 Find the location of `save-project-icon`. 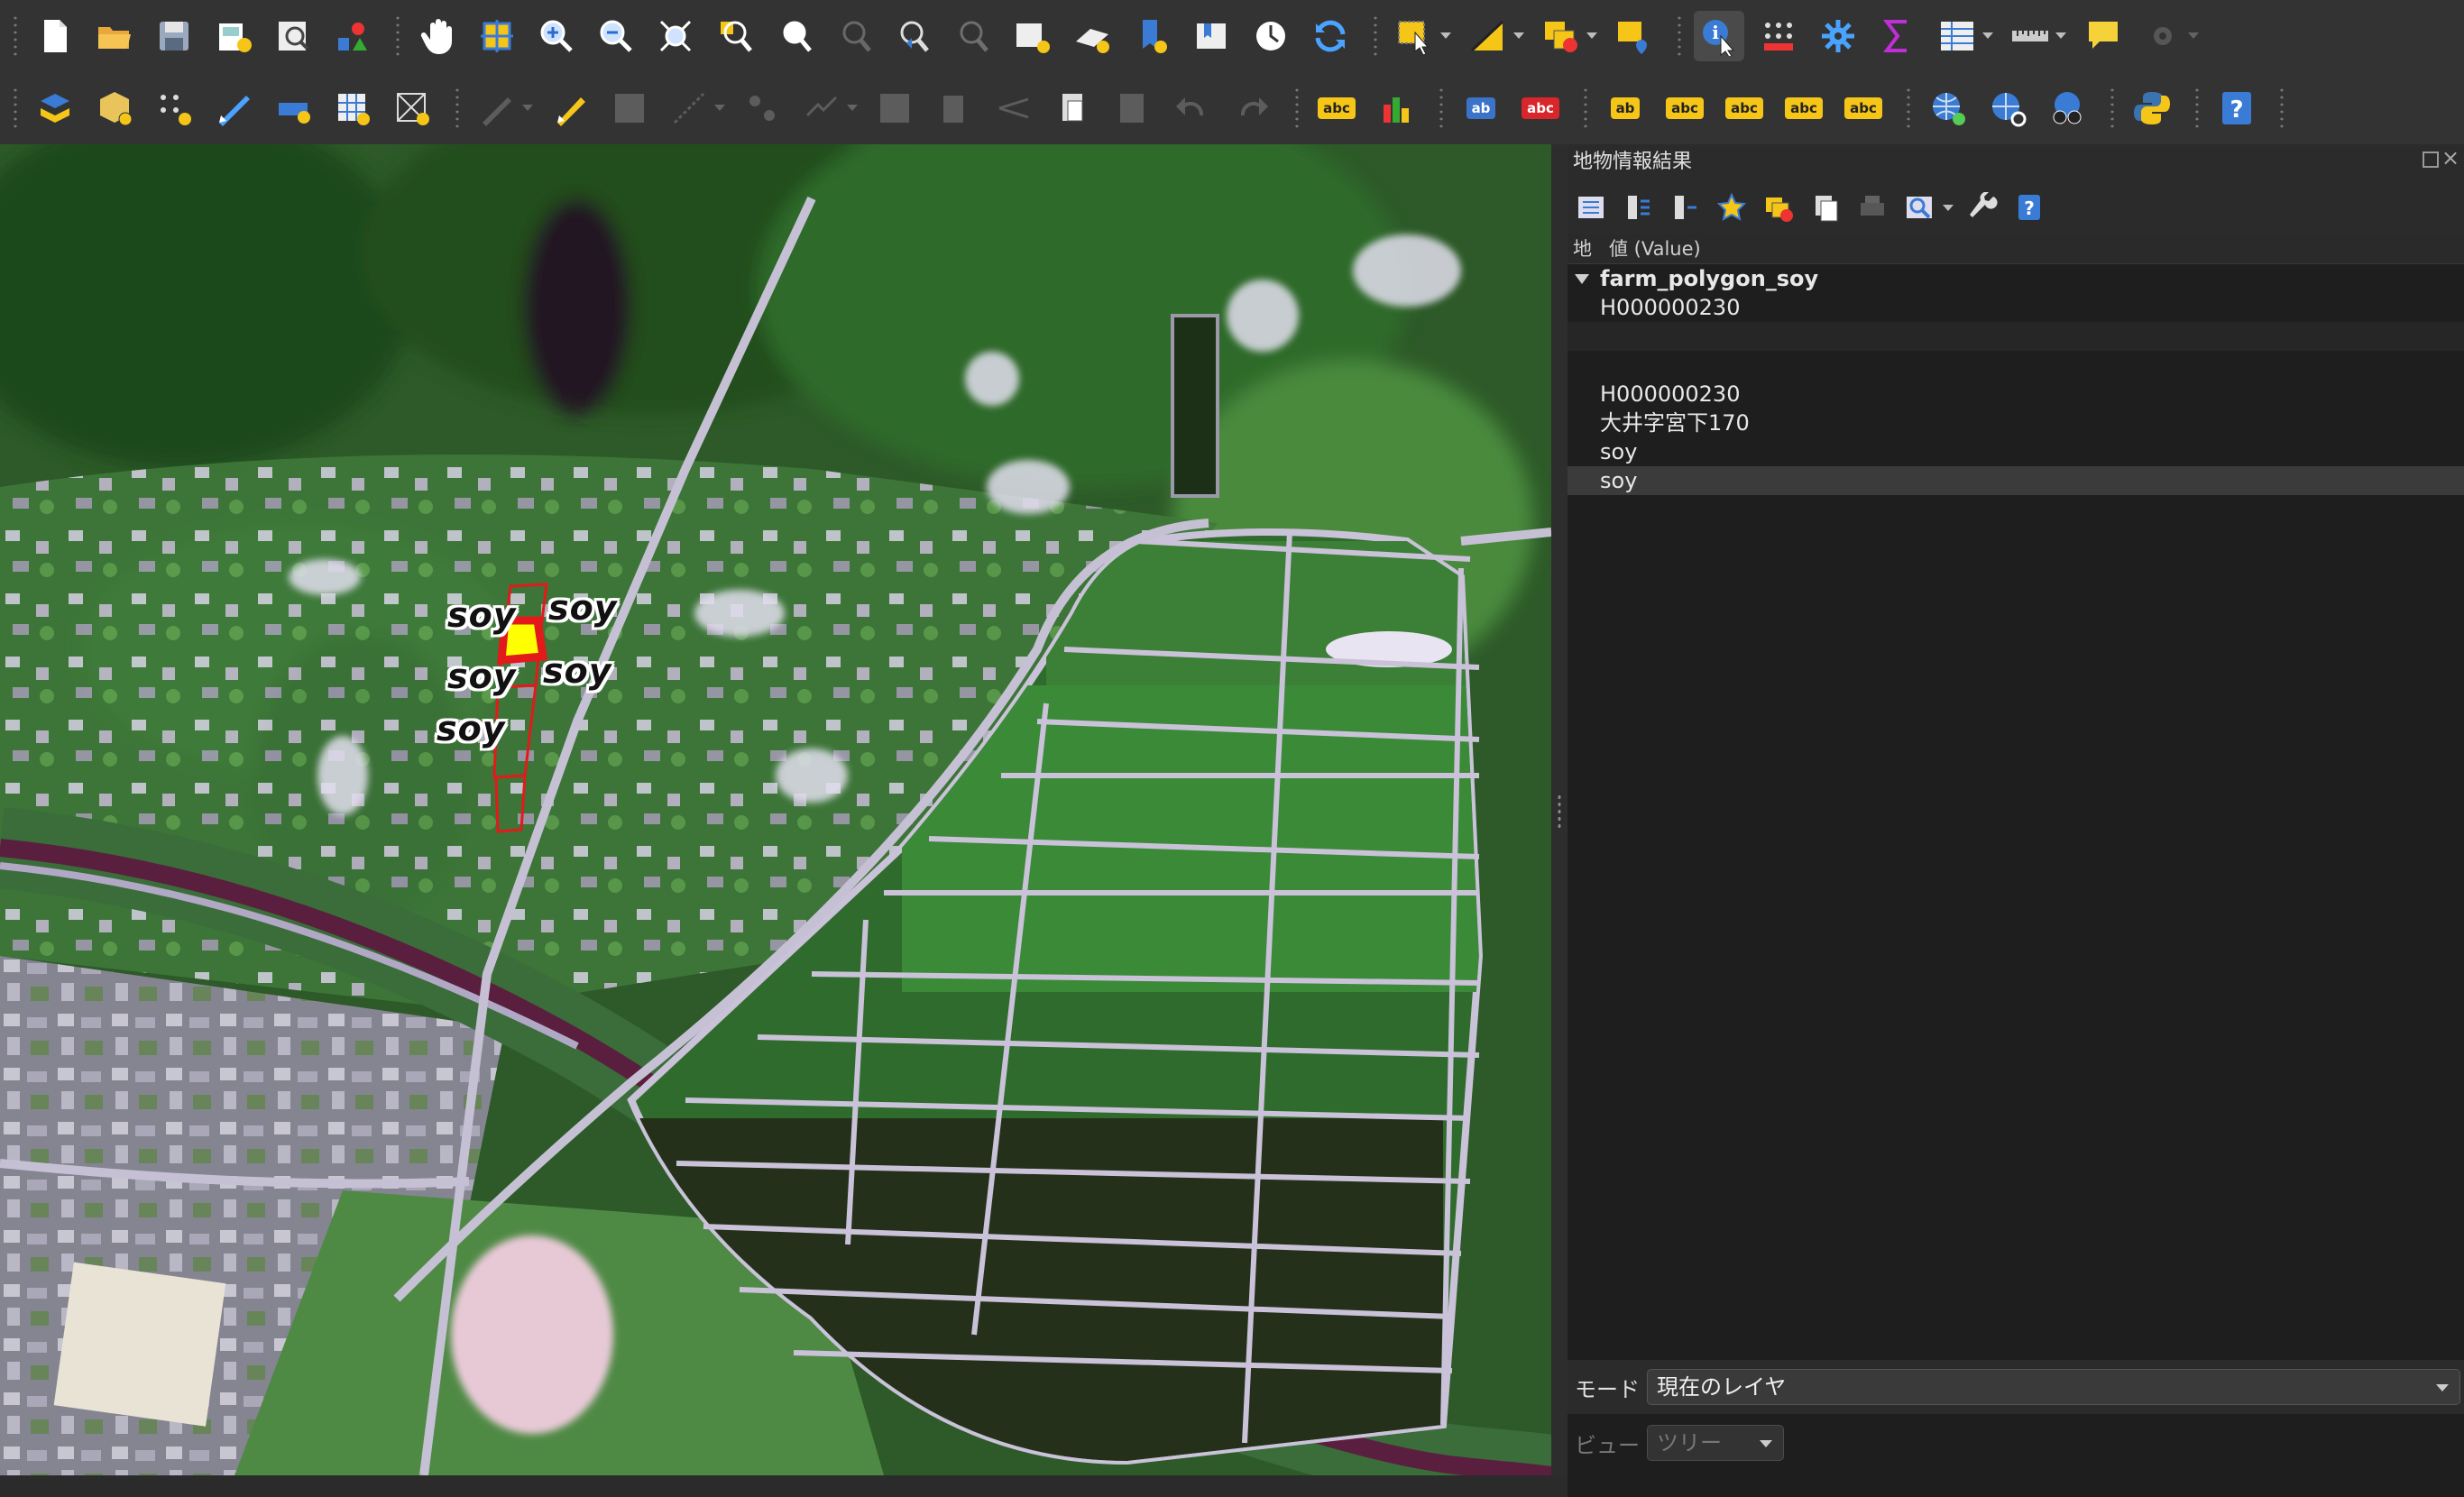

save-project-icon is located at coordinates (174, 36).